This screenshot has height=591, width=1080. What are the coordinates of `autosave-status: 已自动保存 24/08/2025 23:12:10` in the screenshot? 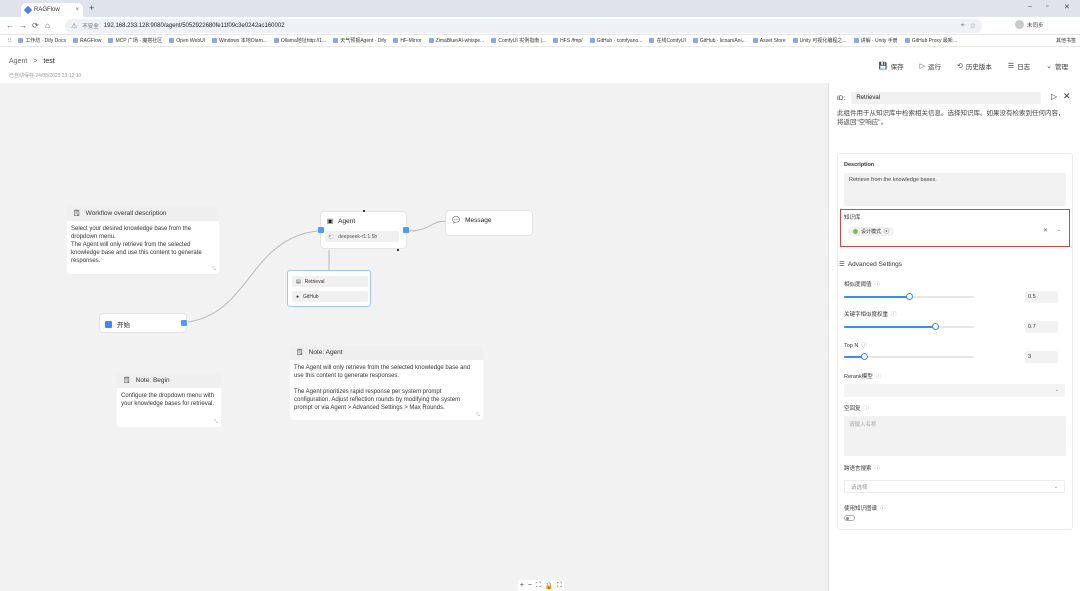 It's located at (45, 76).